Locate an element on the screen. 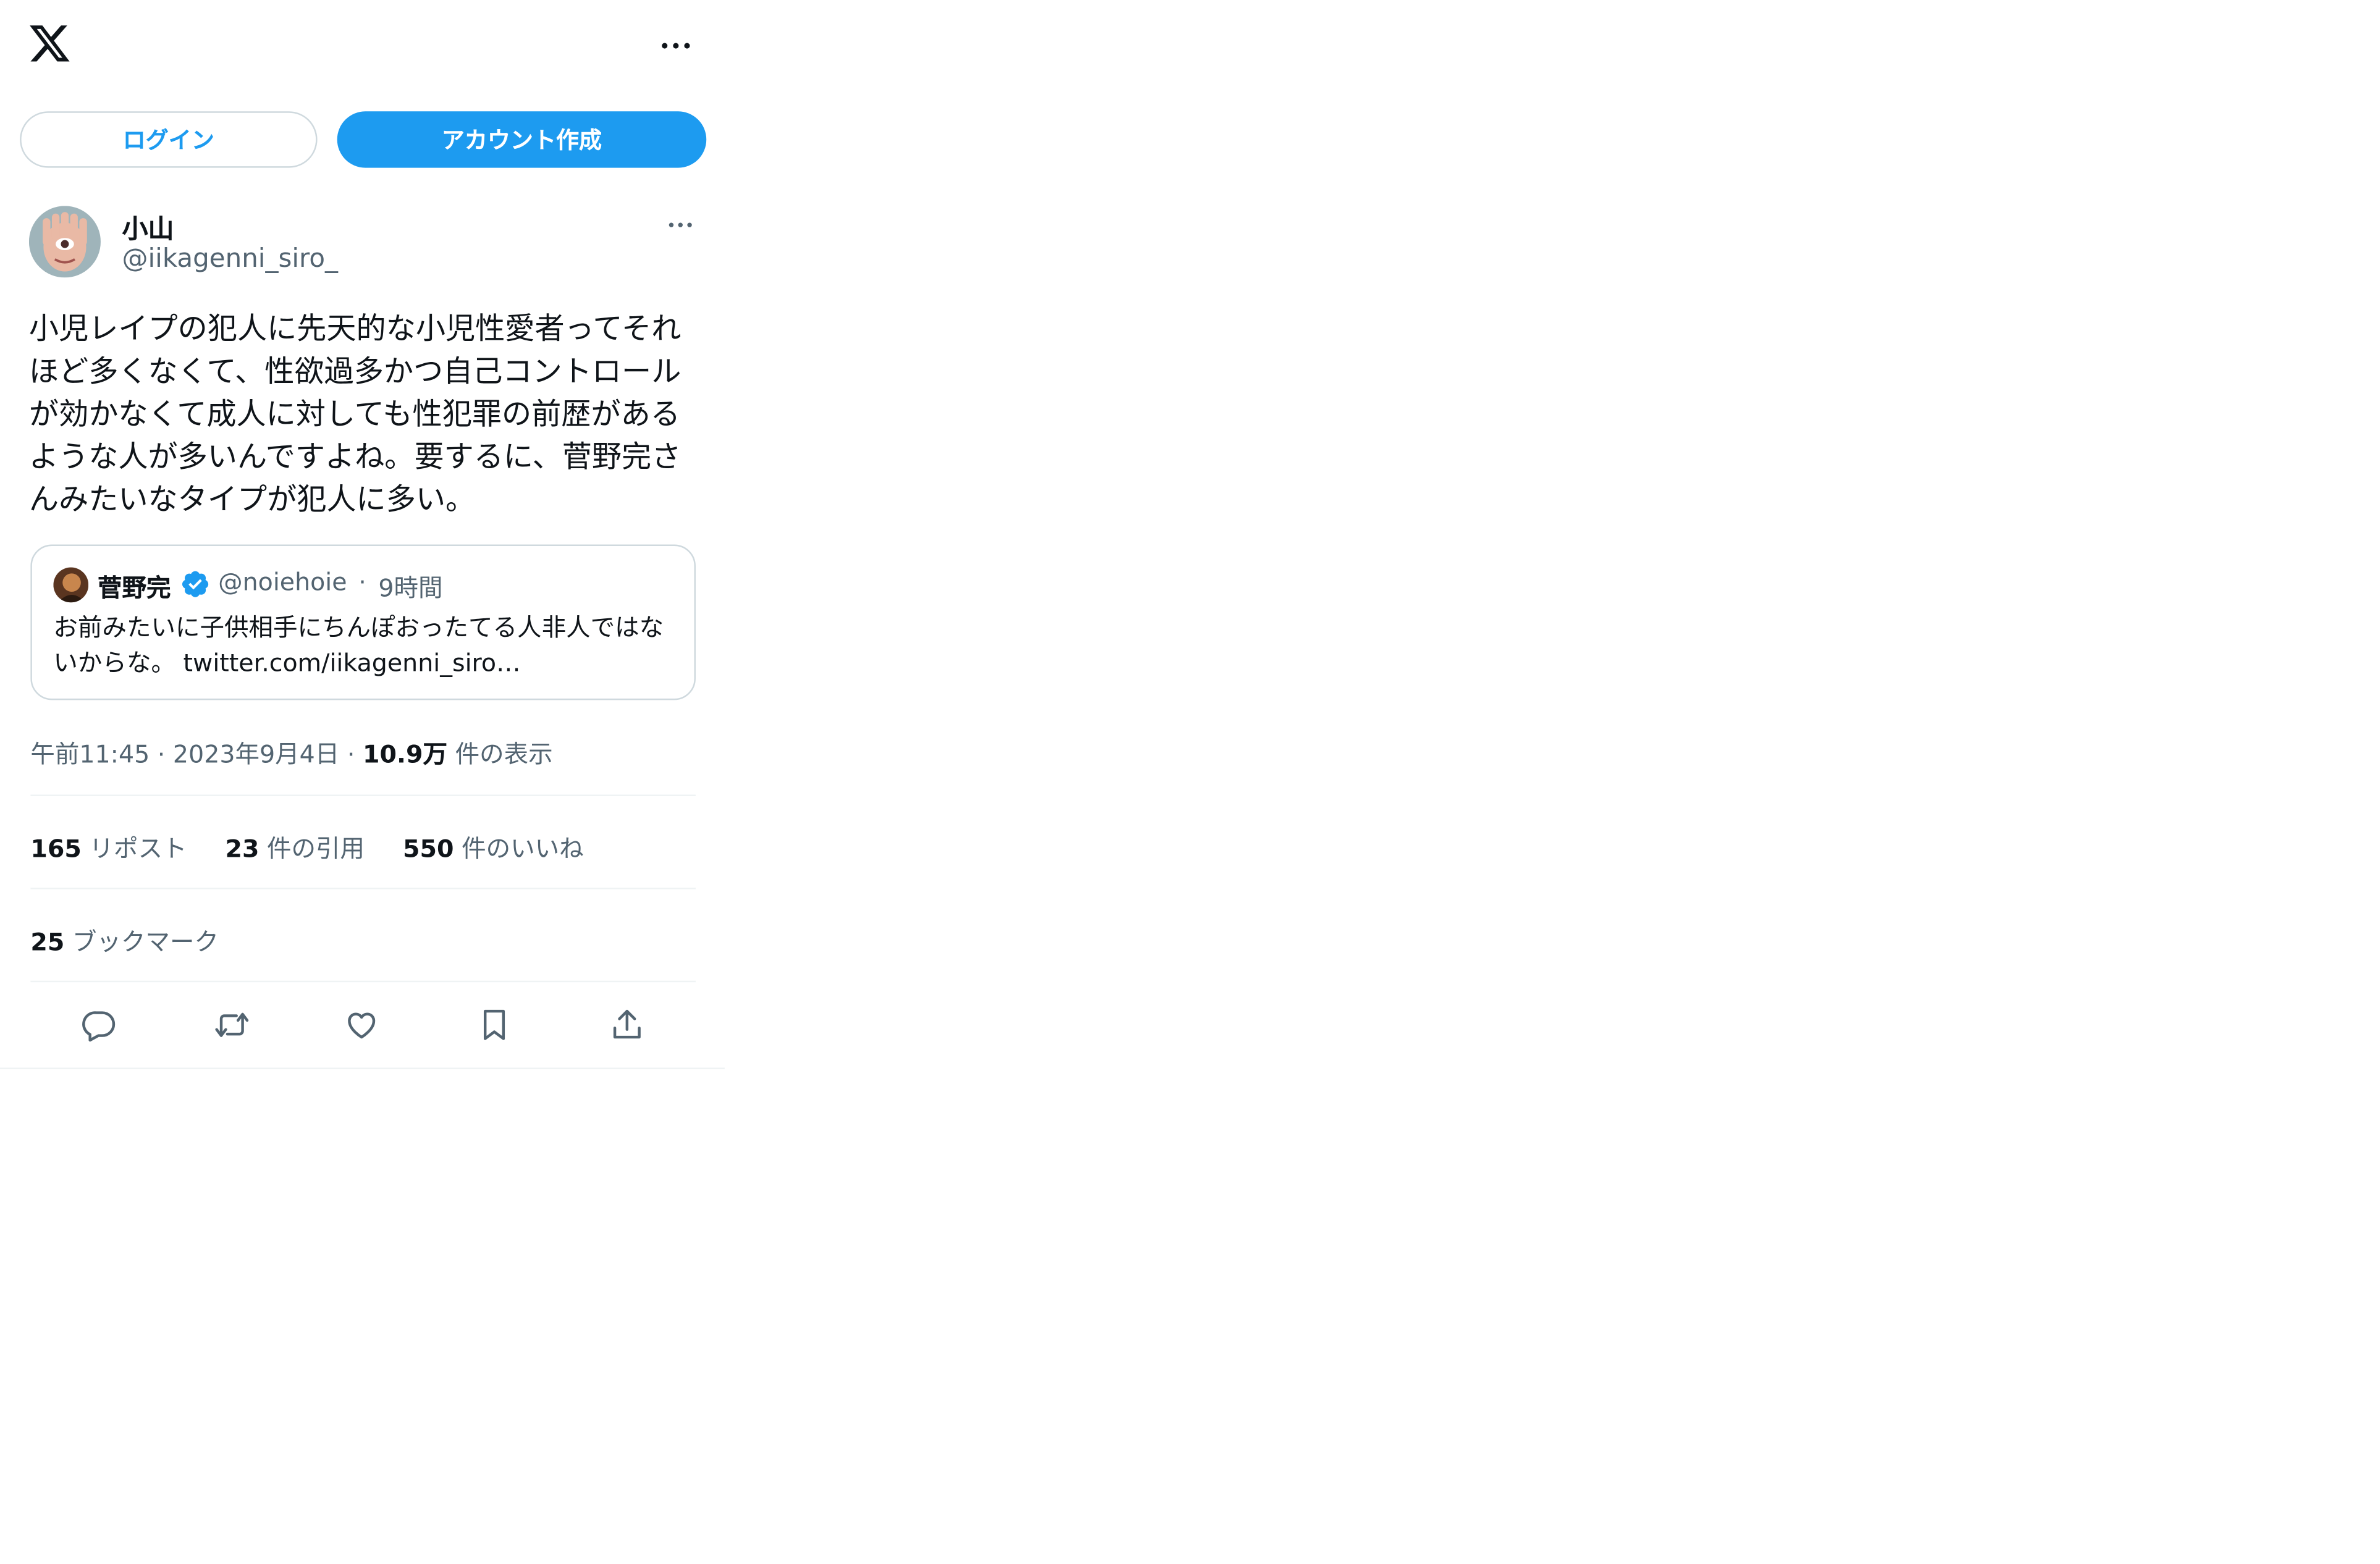  likes-stat: 550 件のいいね is located at coordinates (494, 846).